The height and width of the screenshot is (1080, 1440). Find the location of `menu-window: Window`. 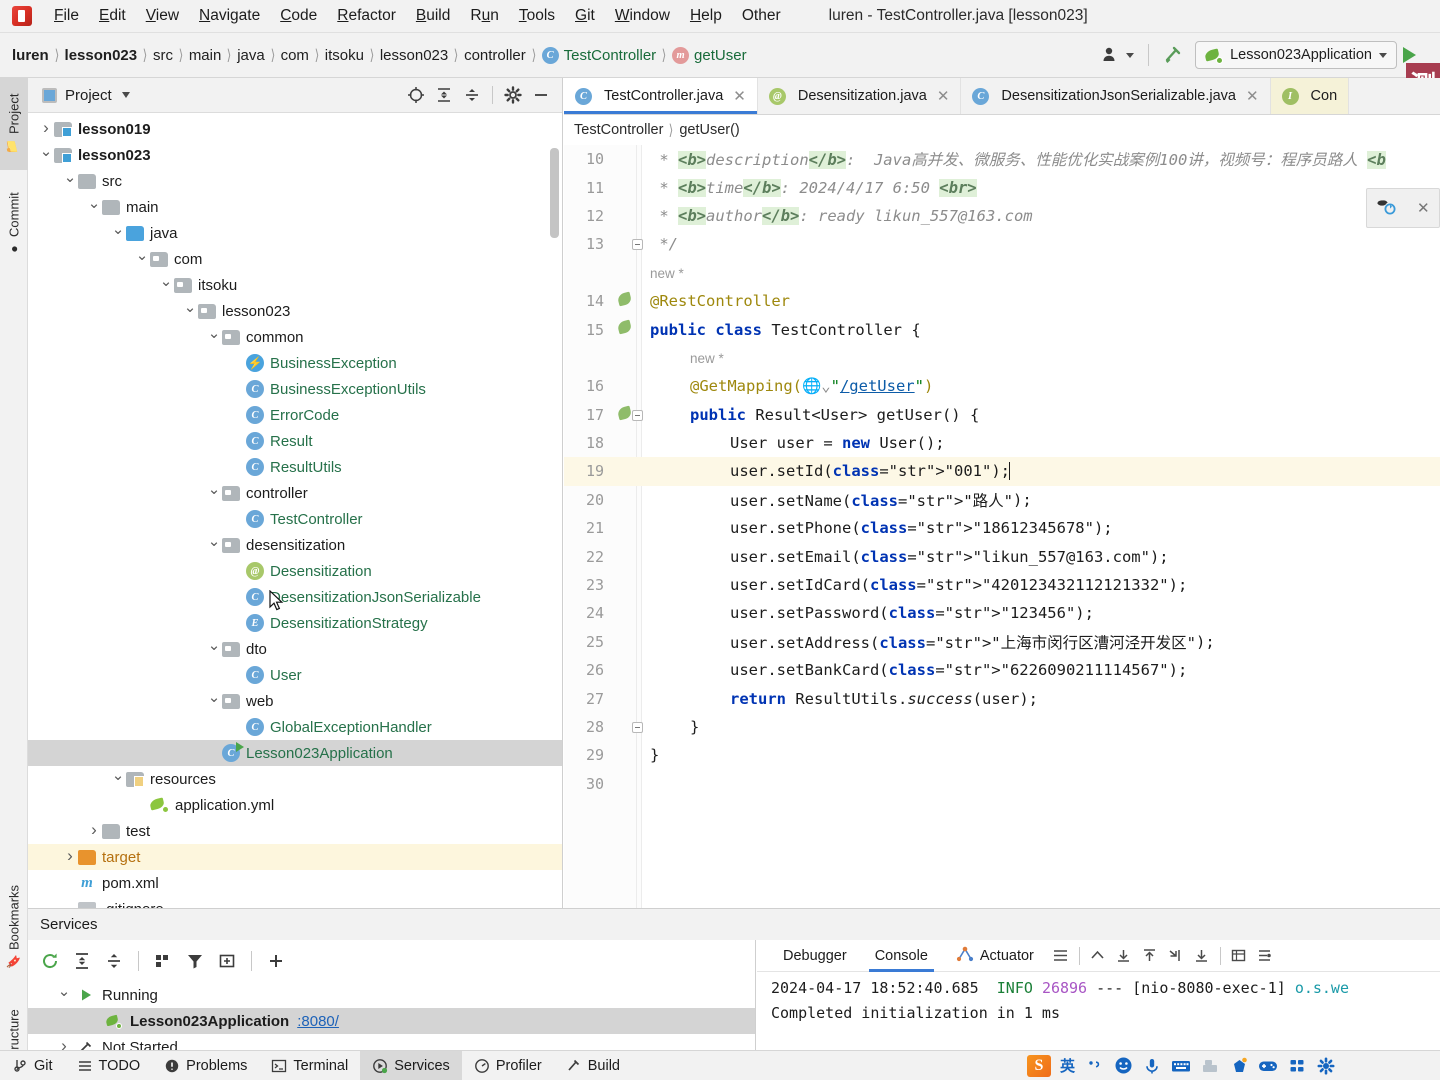

menu-window: Window is located at coordinates (642, 16).